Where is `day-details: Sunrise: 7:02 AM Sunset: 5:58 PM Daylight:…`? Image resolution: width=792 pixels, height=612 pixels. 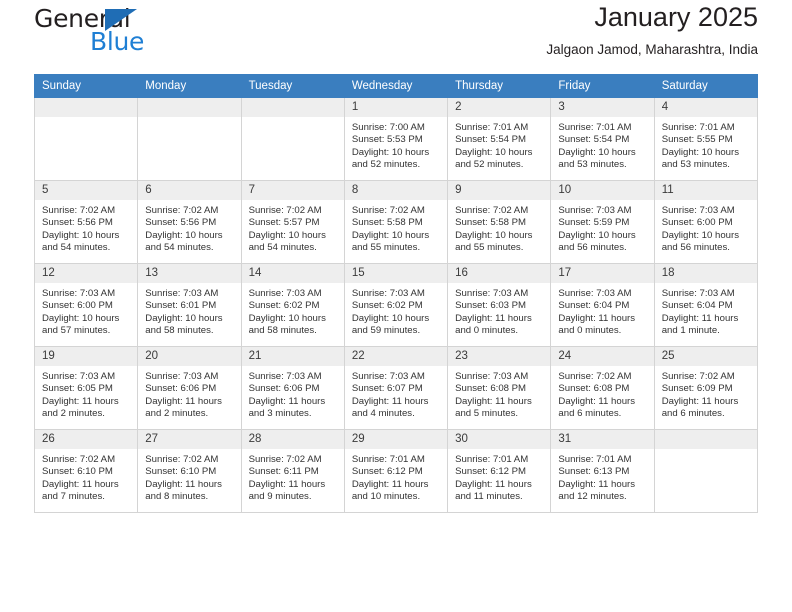 day-details: Sunrise: 7:02 AM Sunset: 5:58 PM Daylight:… is located at coordinates (499, 227).